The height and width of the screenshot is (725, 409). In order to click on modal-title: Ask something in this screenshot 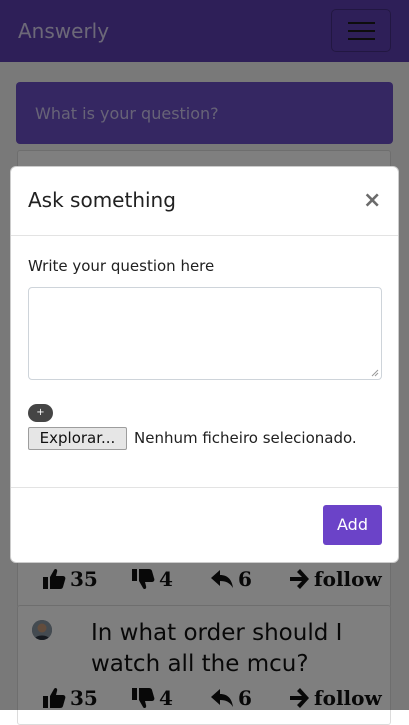, I will do `click(102, 200)`.